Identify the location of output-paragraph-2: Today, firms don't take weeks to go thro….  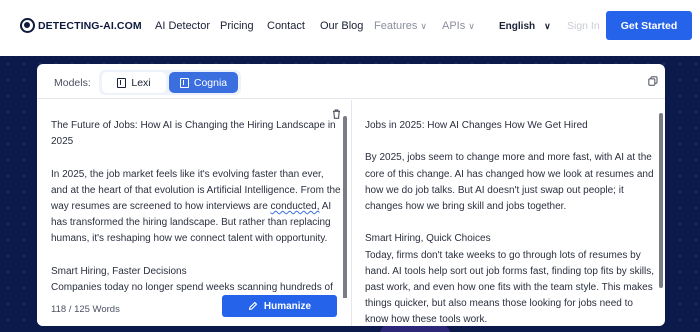
(510, 287).